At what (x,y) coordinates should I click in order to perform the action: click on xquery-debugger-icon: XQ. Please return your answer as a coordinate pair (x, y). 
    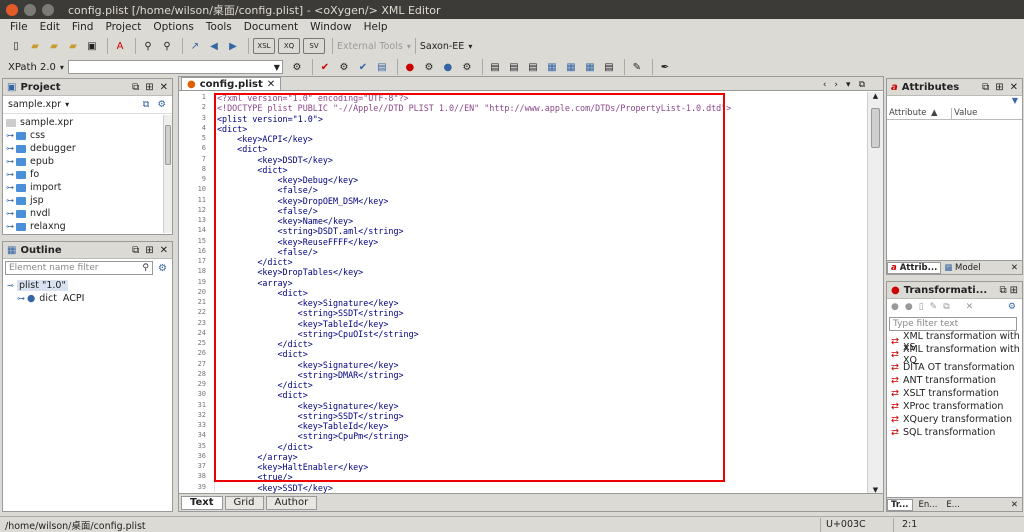
    Looking at the image, I should click on (289, 46).